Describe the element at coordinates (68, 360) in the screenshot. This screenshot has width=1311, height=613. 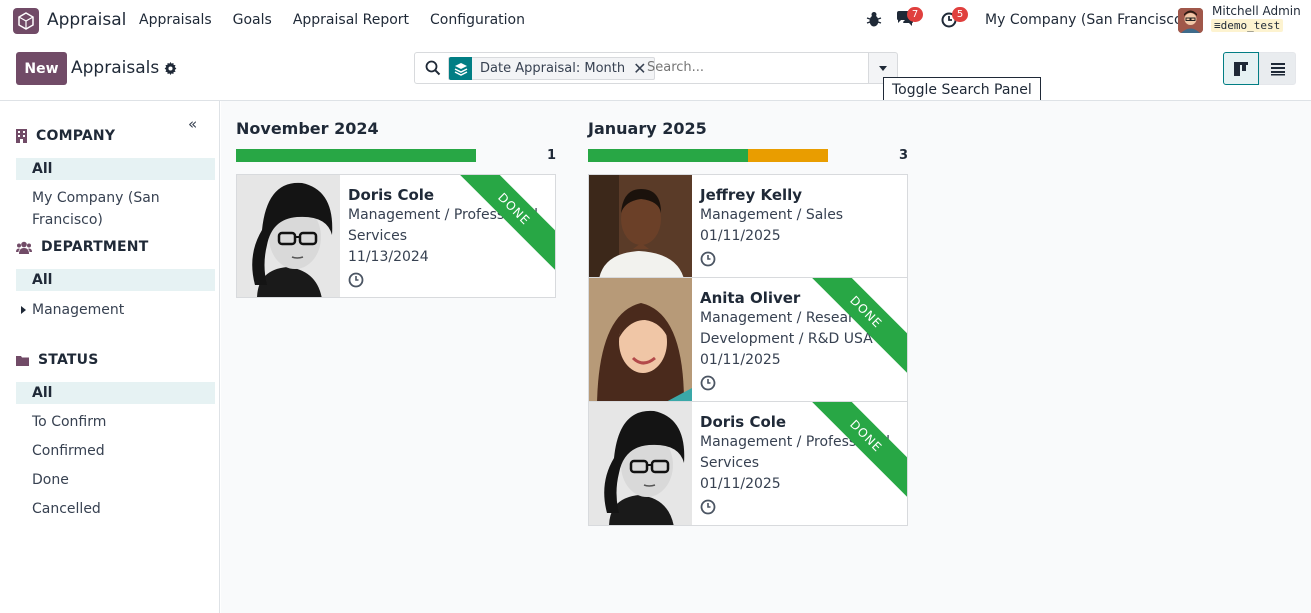
I see `section-status-title: STATUS` at that location.